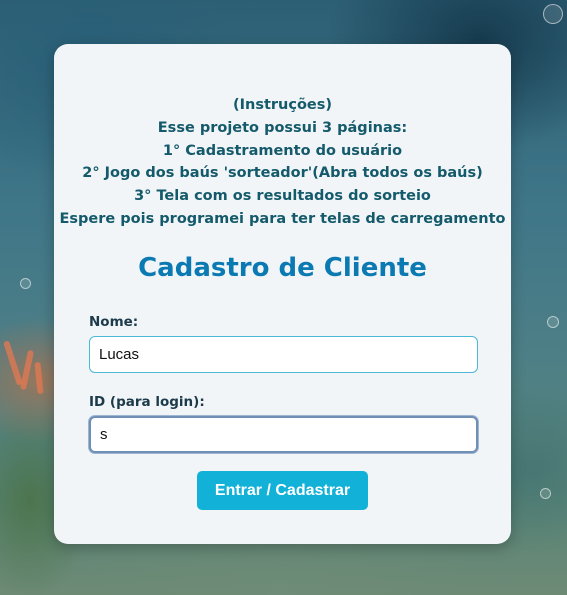  I want to click on instructions-line: 3° Tela com os resultados do sorteio, so click(282, 196).